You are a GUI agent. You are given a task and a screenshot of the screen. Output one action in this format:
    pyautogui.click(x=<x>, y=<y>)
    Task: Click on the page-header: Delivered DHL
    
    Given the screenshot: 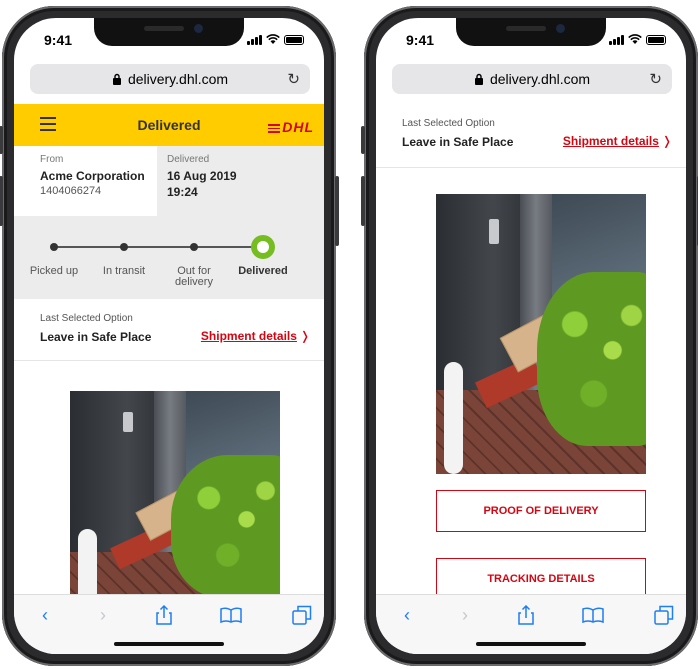 What is the action you would take?
    pyautogui.click(x=169, y=125)
    